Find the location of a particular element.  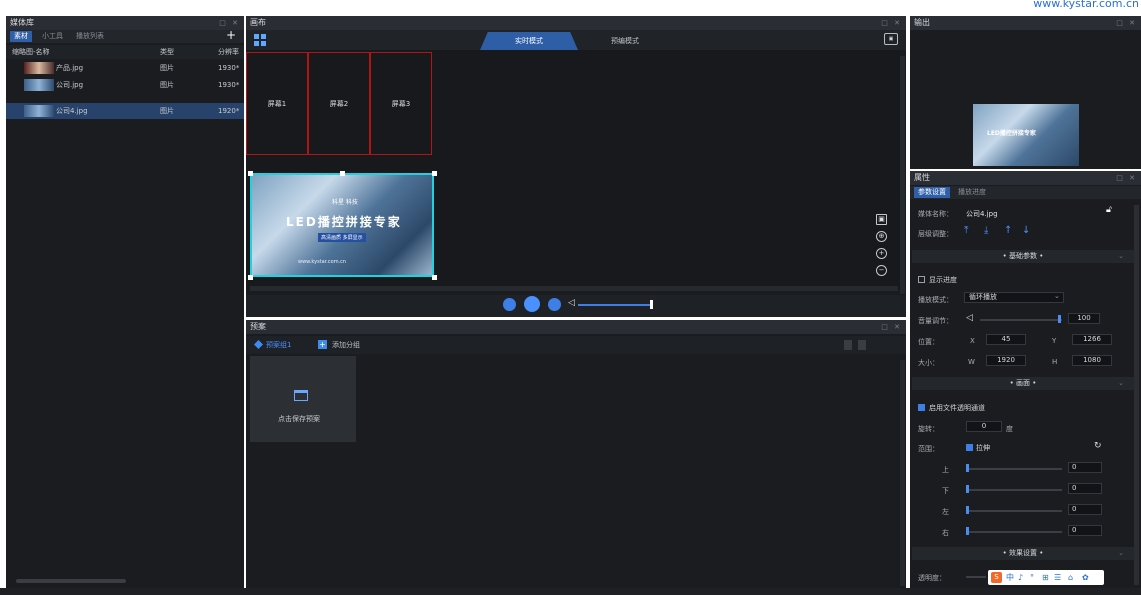

crop-bottom-slider is located at coordinates (1014, 490).